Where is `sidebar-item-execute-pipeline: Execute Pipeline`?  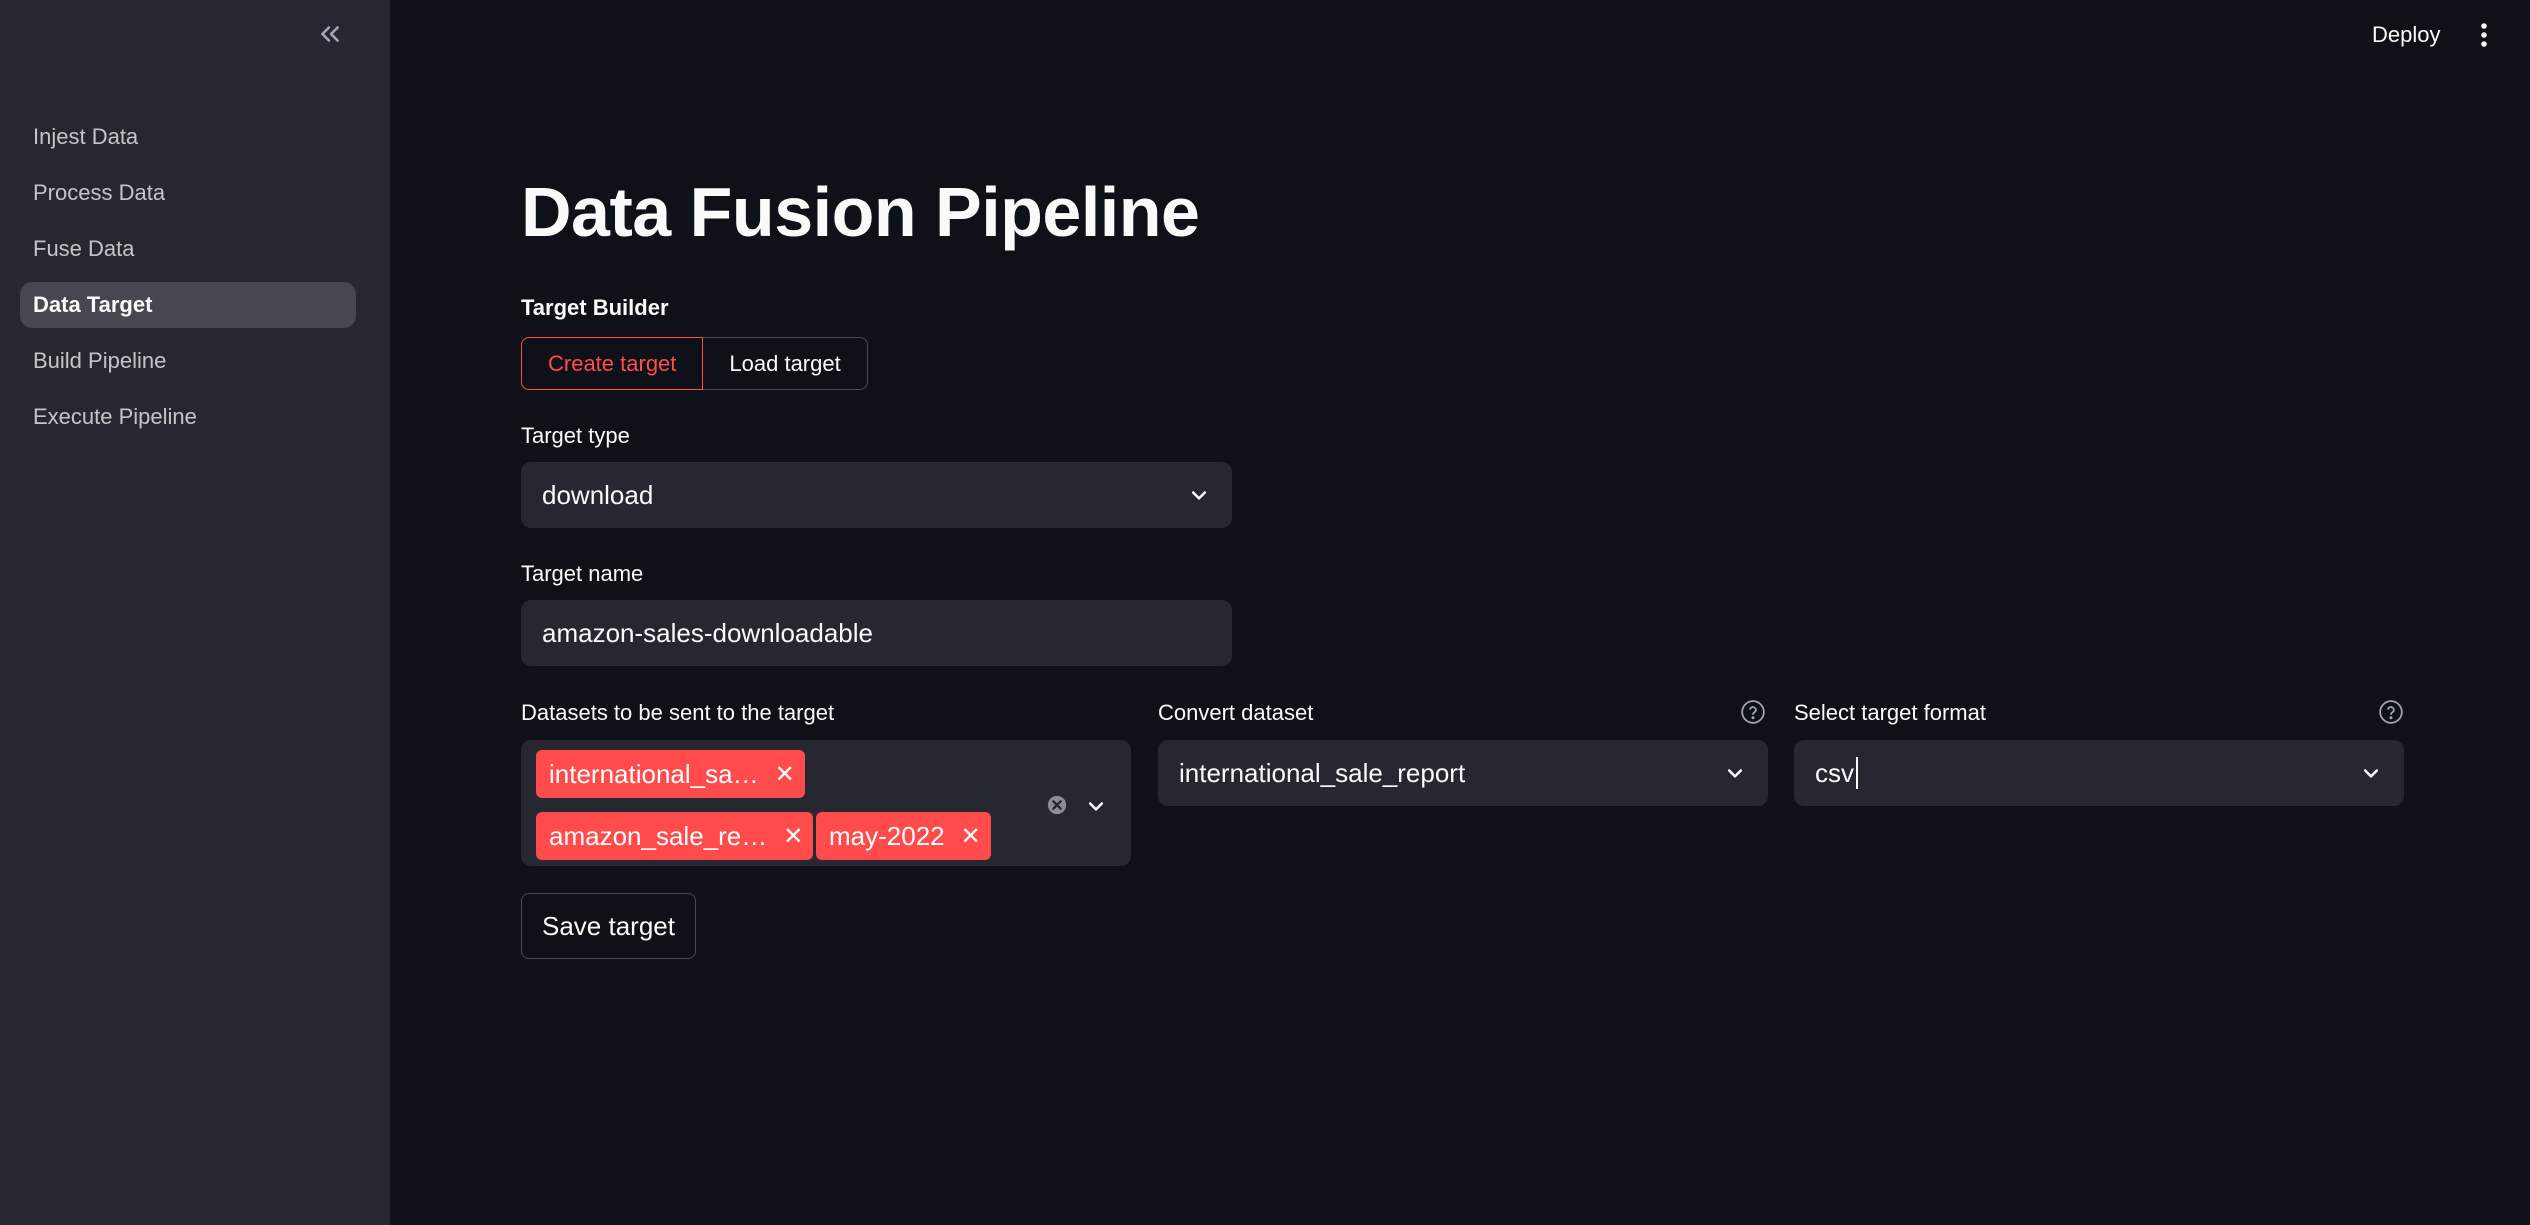
sidebar-item-execute-pipeline: Execute Pipeline is located at coordinates (188, 417).